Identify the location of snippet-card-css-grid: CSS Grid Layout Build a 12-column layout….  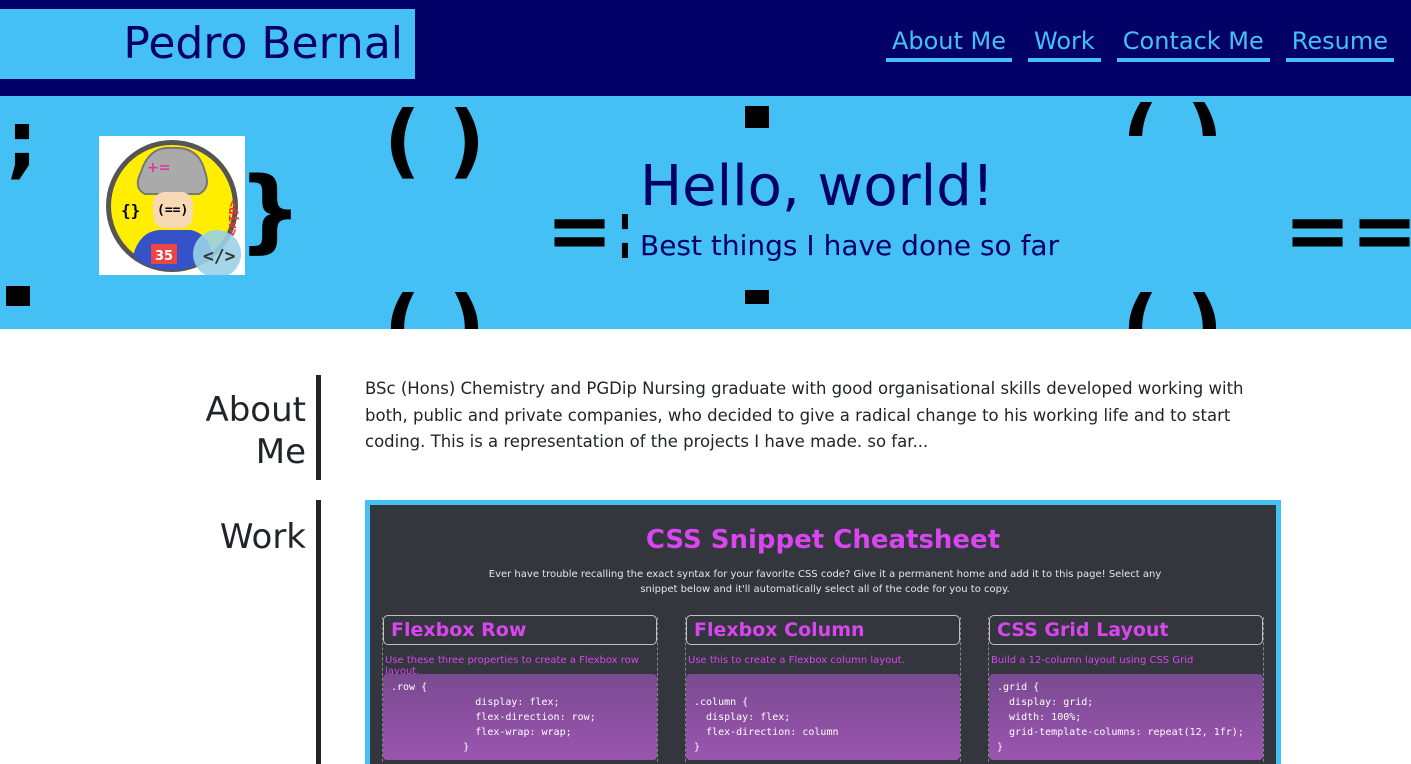
(1126, 689).